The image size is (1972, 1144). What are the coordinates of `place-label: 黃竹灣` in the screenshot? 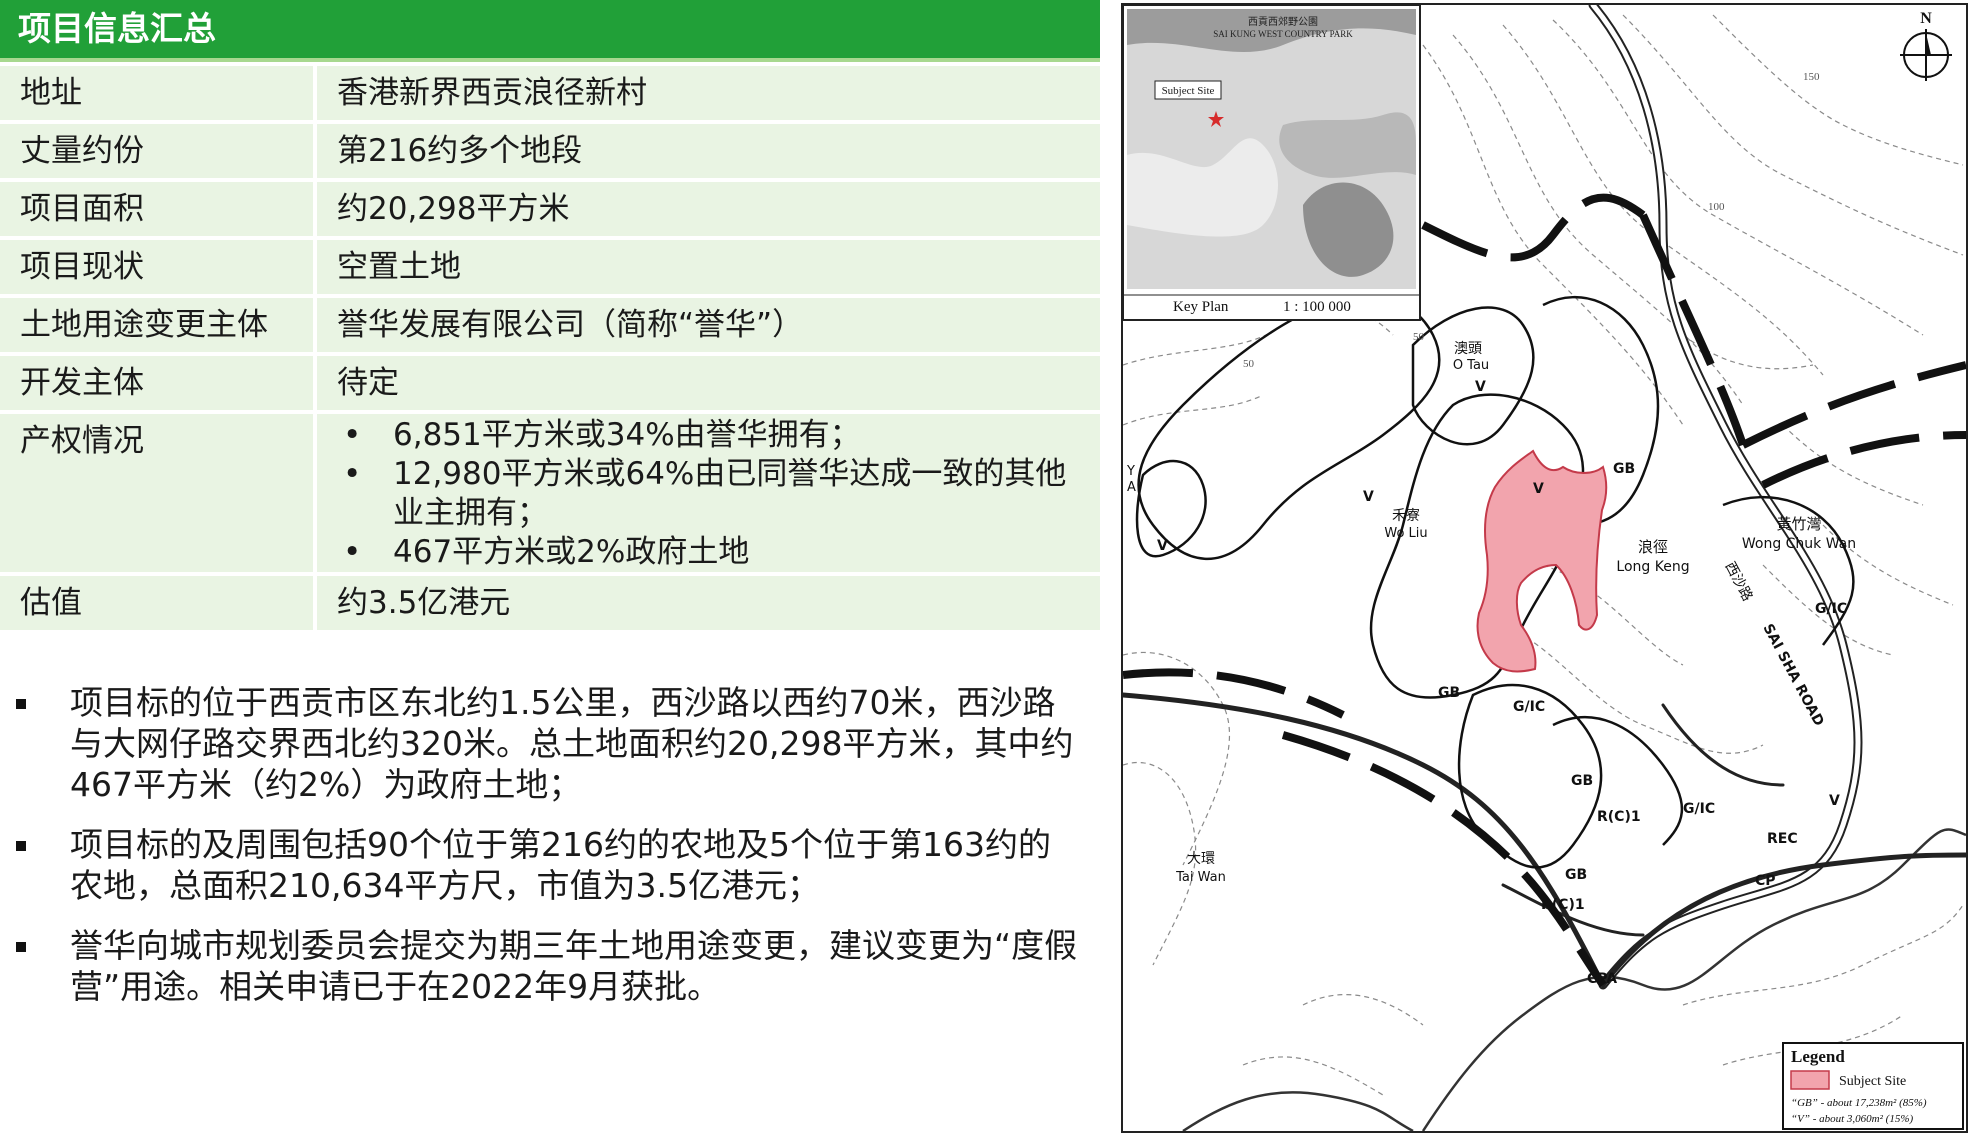 It's located at (1798, 524).